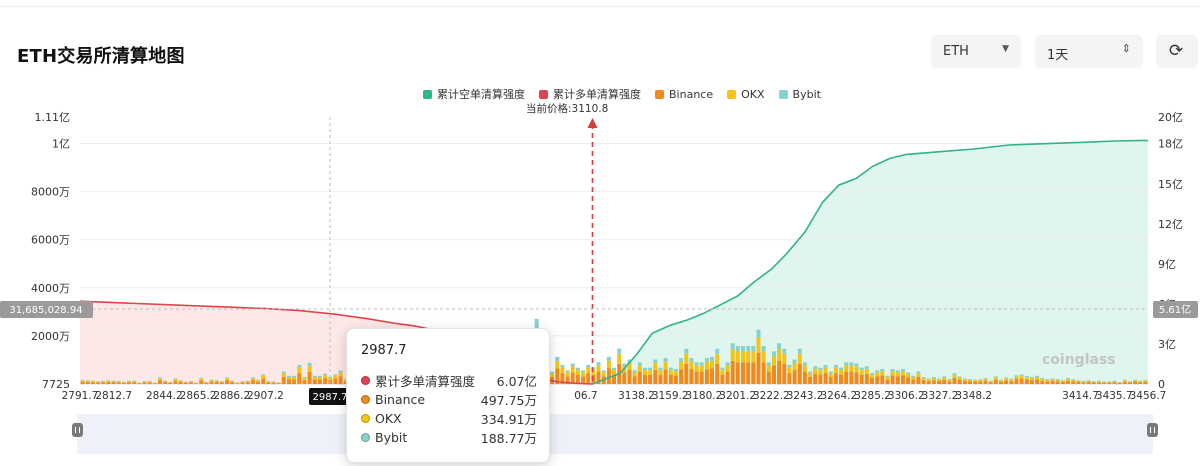  Describe the element at coordinates (365, 437) in the screenshot. I see `tooltip-dot` at that location.